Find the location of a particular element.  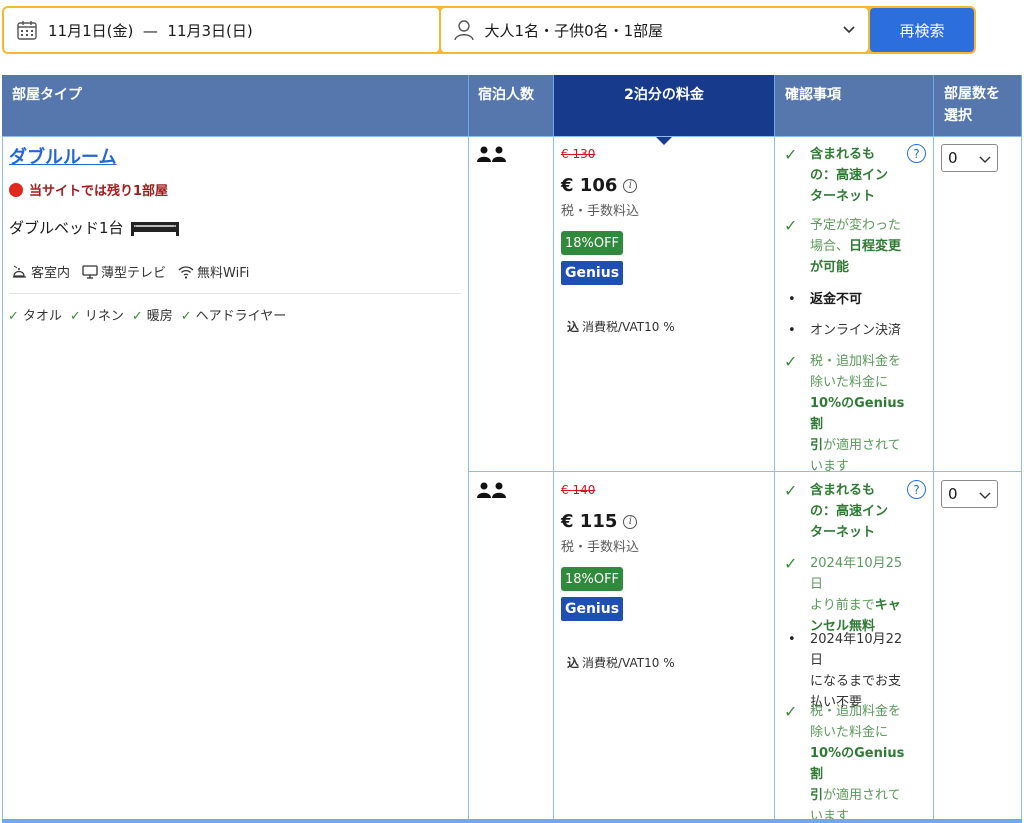

guests-text: 大人1名・子供0名・1部屋 is located at coordinates (574, 30).